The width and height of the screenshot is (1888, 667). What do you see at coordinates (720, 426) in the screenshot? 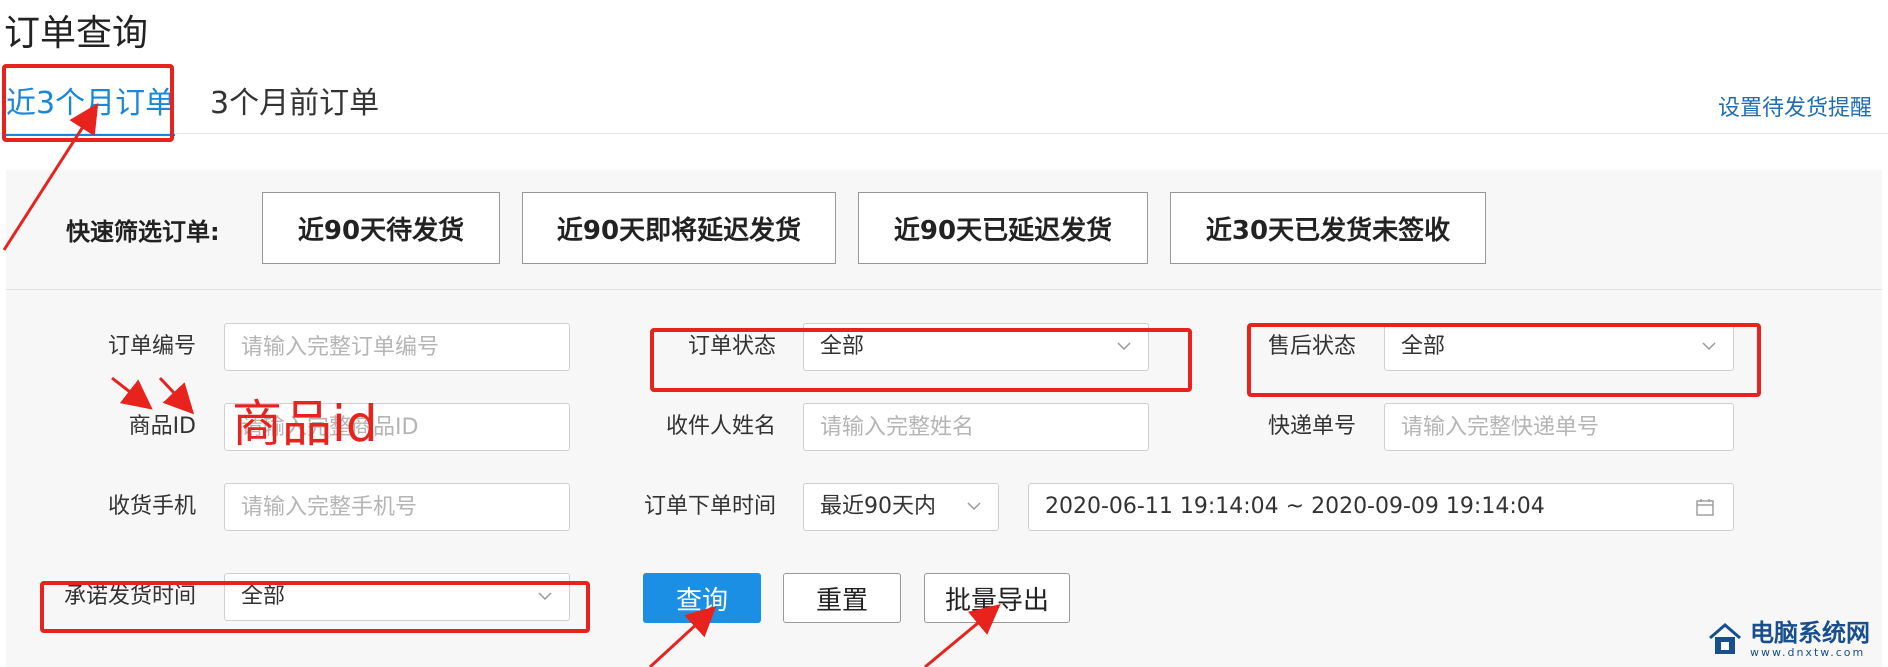
I see `recipient-name-label: 收件人姓名` at bounding box center [720, 426].